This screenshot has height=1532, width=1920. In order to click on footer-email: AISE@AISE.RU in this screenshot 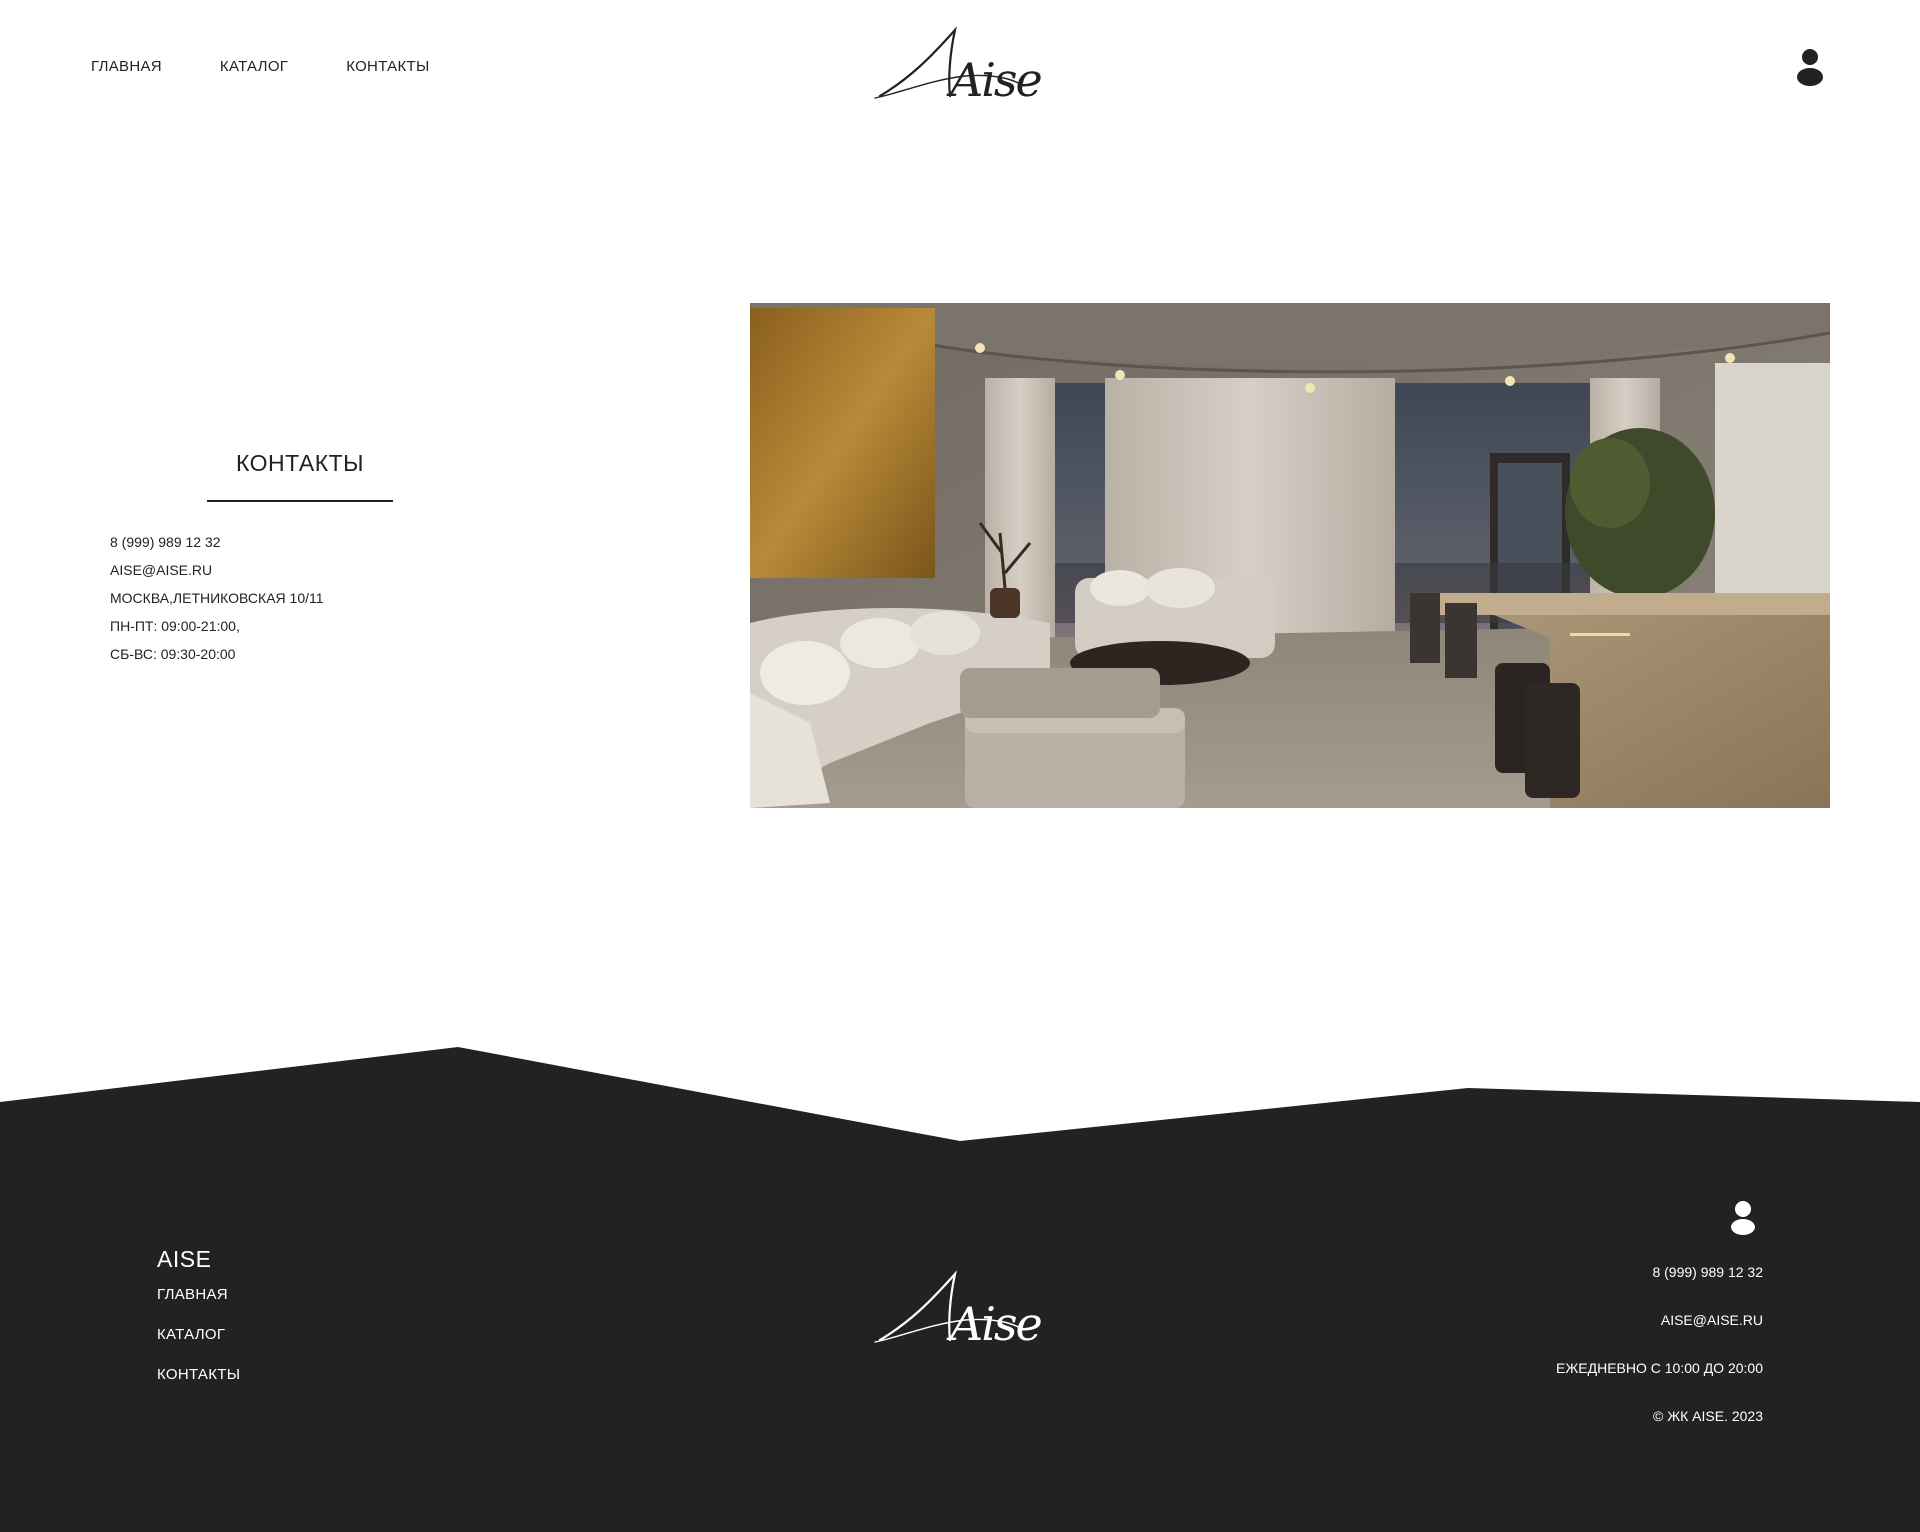, I will do `click(1659, 1320)`.